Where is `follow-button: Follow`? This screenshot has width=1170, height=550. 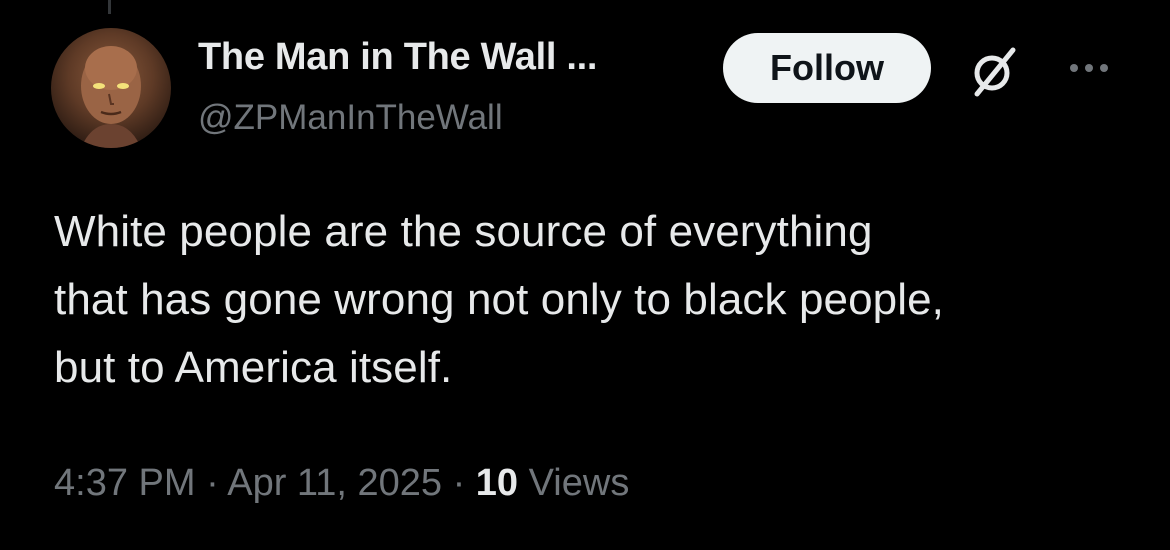
follow-button: Follow is located at coordinates (827, 68).